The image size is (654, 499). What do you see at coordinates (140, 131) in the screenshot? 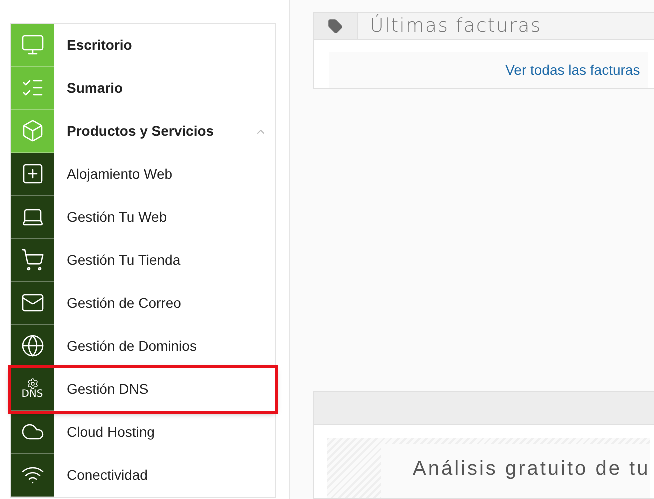
I see `sidebar-label: Productos y Servicios` at bounding box center [140, 131].